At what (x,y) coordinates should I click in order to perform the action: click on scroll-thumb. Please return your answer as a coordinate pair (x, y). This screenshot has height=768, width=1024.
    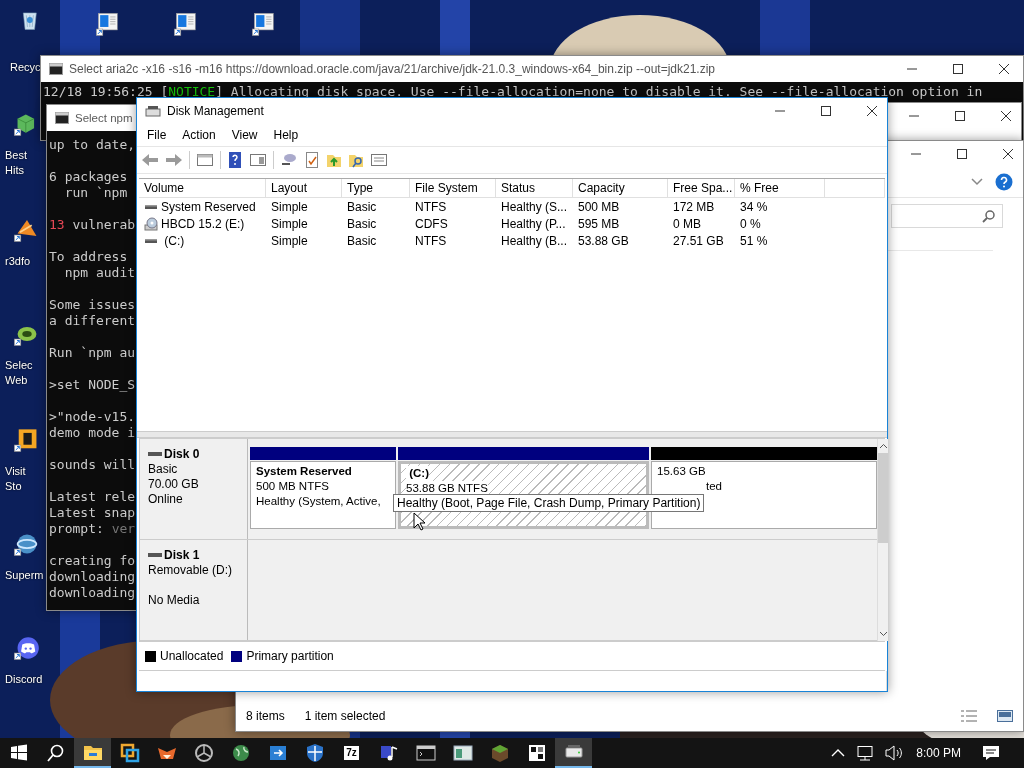
    Looking at the image, I should click on (883, 498).